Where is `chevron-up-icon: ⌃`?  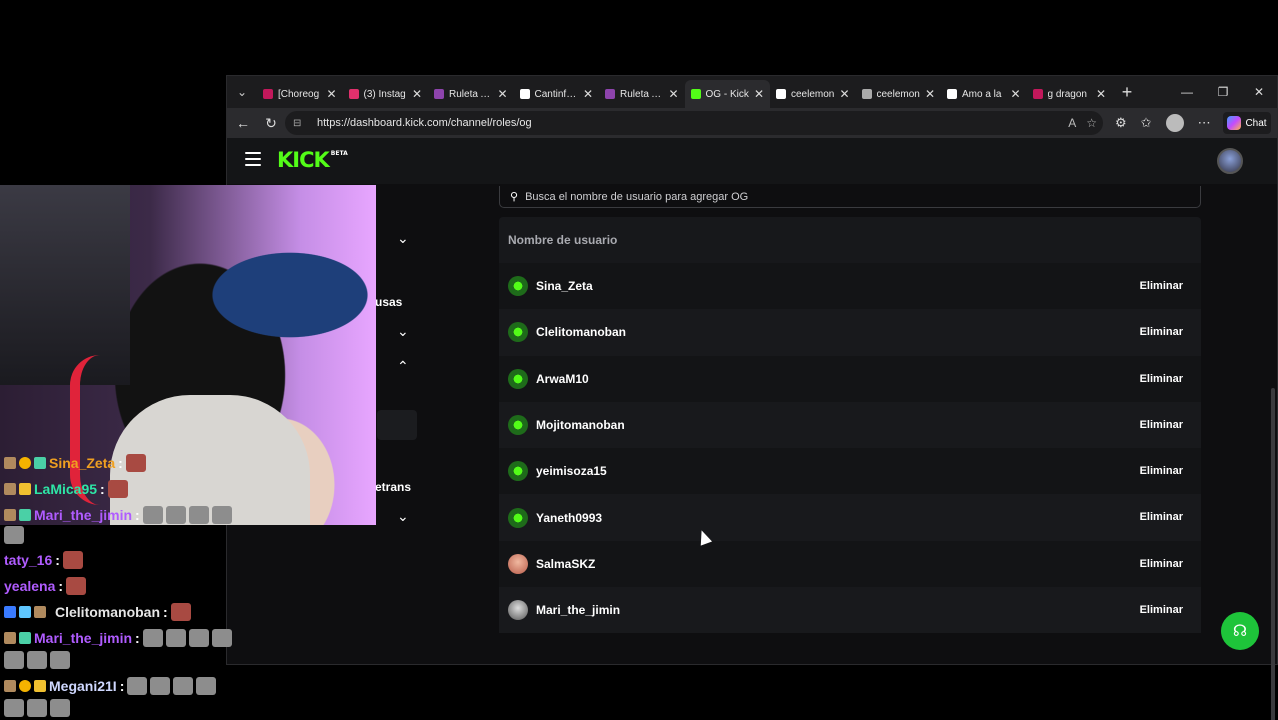 chevron-up-icon: ⌃ is located at coordinates (403, 366).